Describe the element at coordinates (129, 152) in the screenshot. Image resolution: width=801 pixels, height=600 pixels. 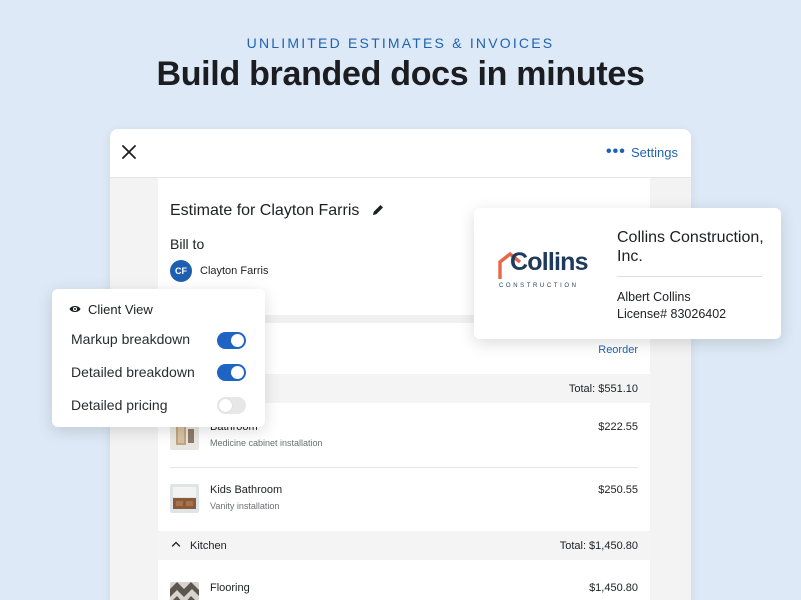
I see `close-icon` at that location.